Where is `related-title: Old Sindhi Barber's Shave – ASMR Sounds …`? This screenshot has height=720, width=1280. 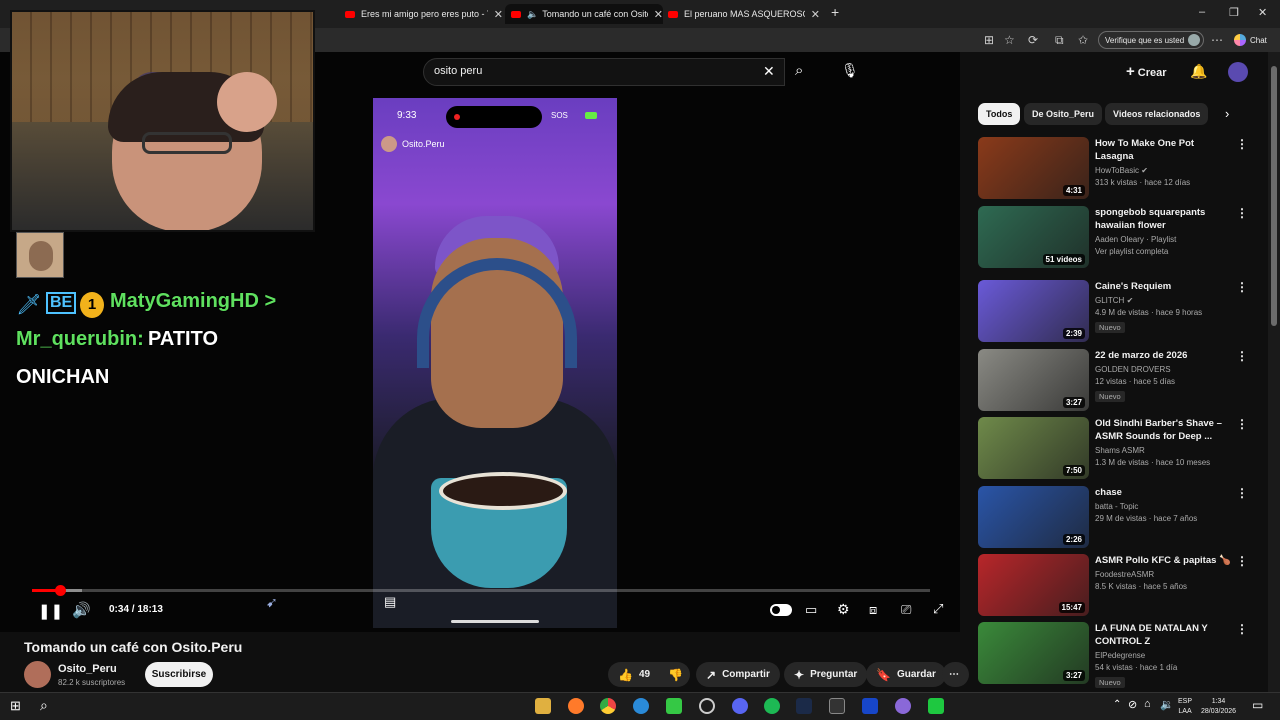 related-title: Old Sindhi Barber's Shave – ASMR Sounds … is located at coordinates (1164, 430).